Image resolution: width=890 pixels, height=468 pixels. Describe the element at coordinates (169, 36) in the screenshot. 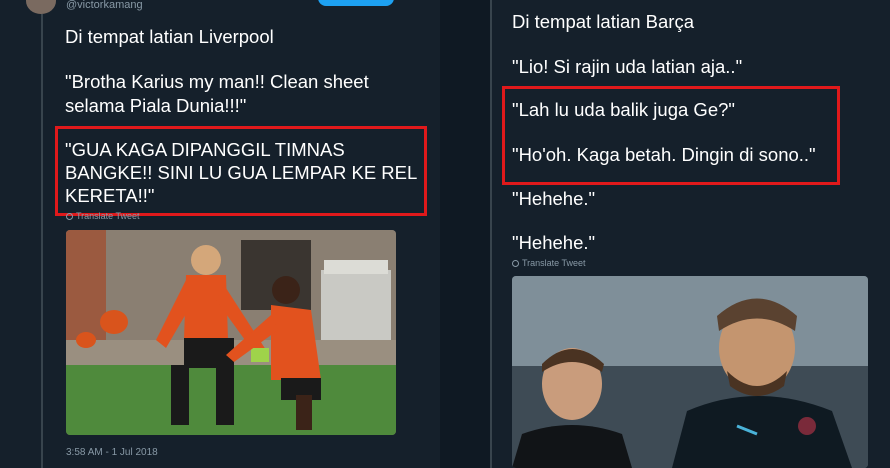

I see `tweet-text-line: Di tempat latian Liverpool` at that location.